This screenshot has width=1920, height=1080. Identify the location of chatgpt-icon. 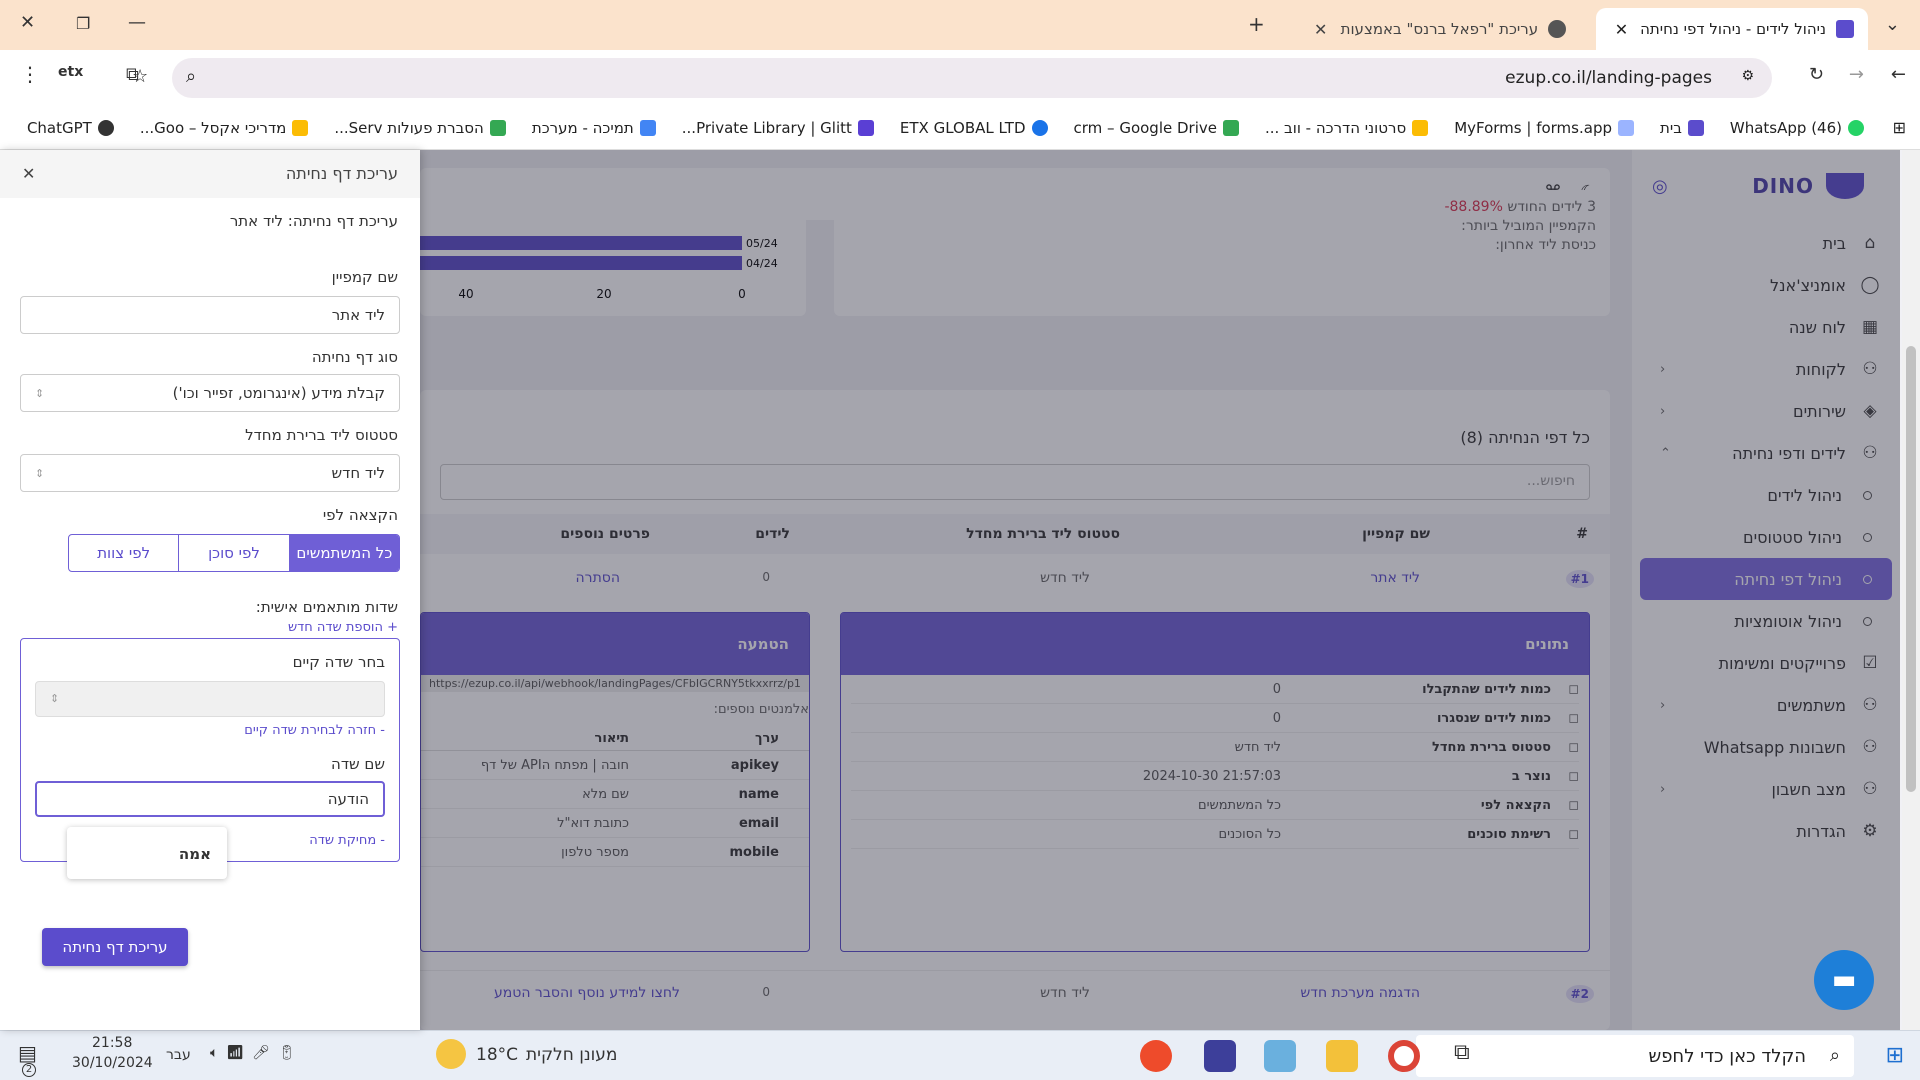
(105, 127).